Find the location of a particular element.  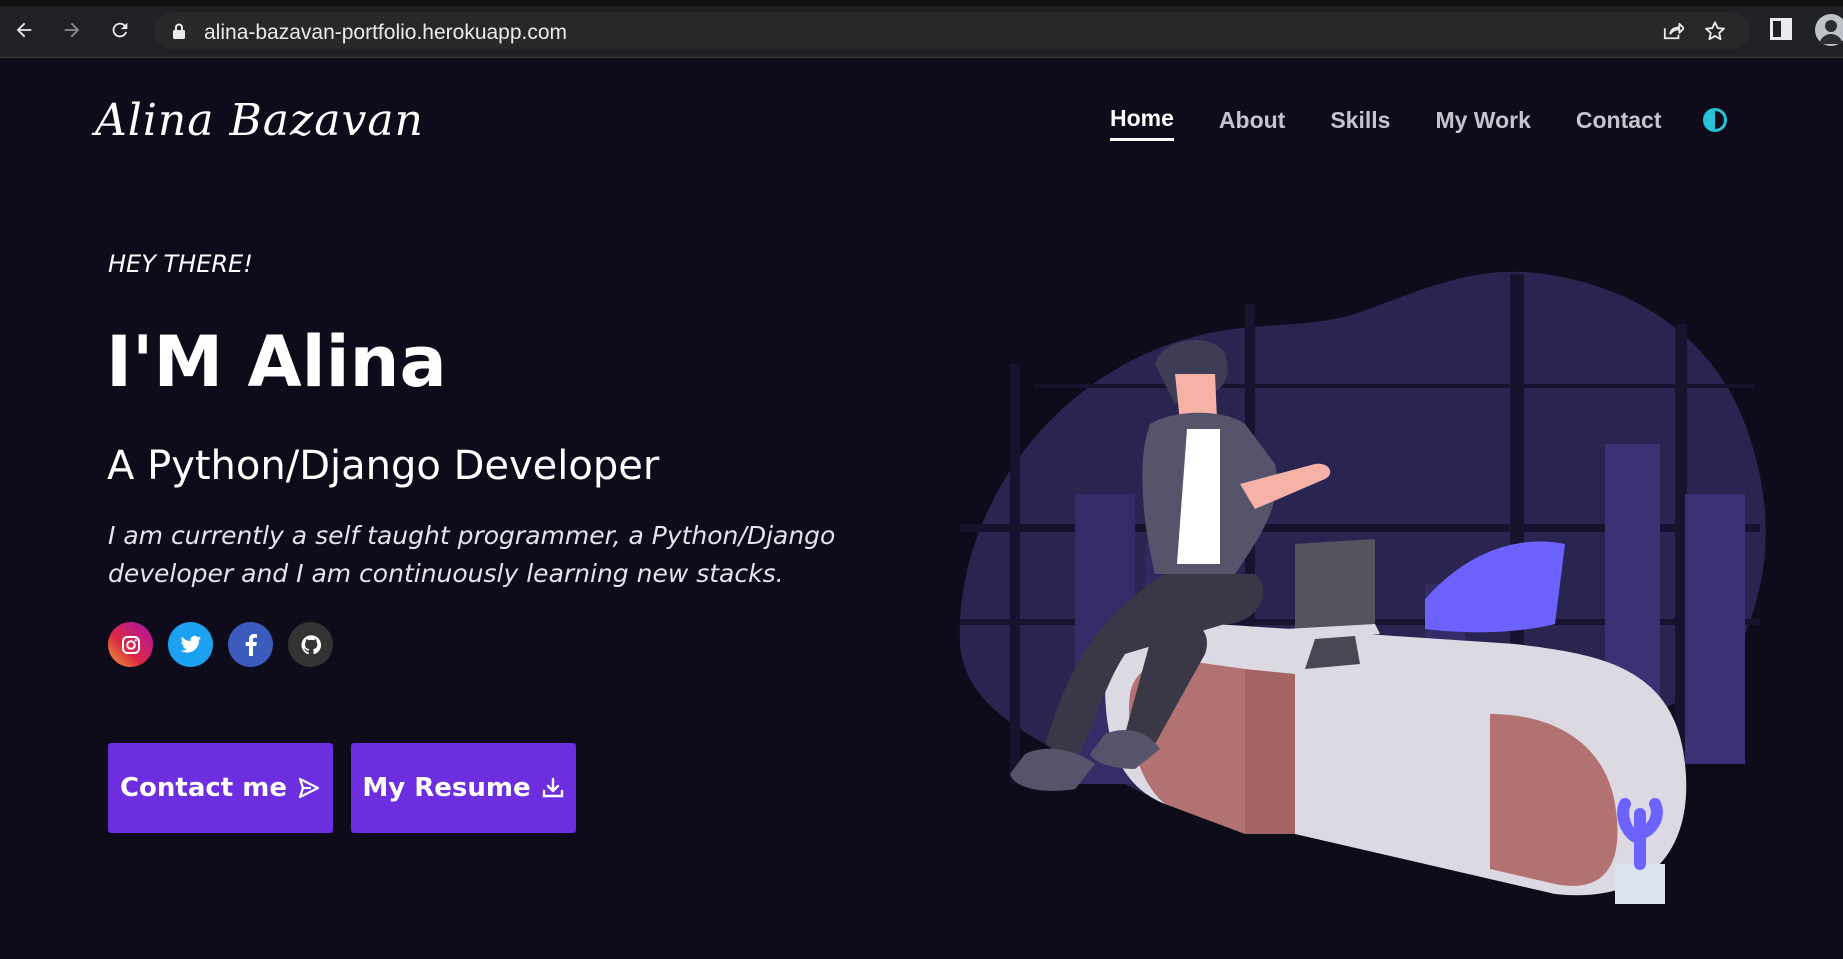

contact-me-button: Contact me is located at coordinates (220, 788).